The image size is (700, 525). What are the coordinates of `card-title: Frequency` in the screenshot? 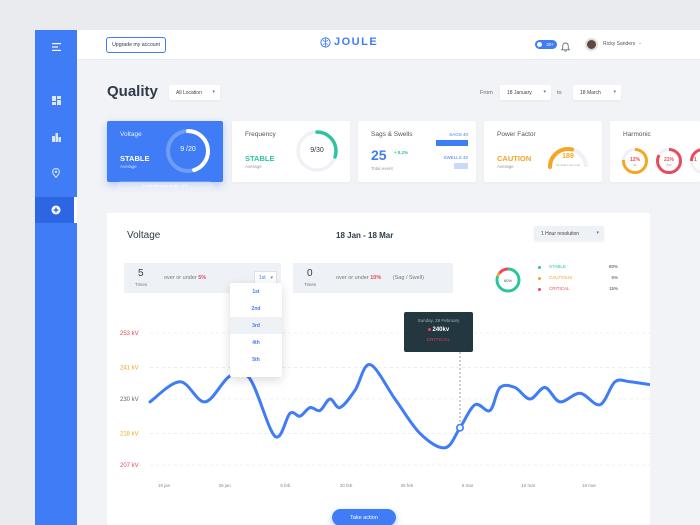 It's located at (260, 134).